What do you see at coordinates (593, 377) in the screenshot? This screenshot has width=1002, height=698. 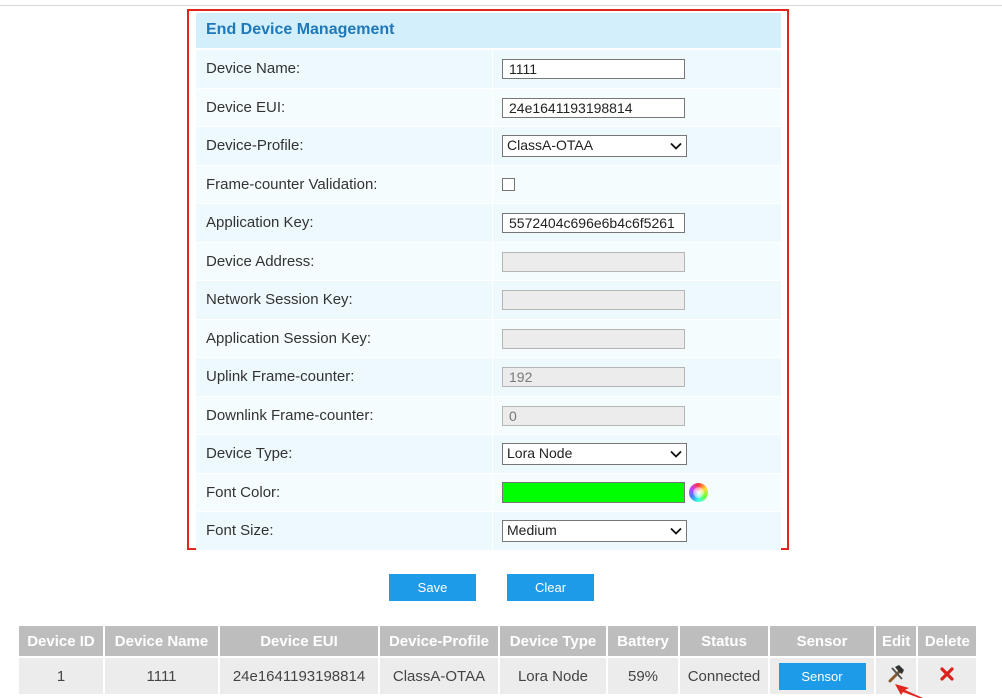 I see `uplink-frame-counter-input: 192` at bounding box center [593, 377].